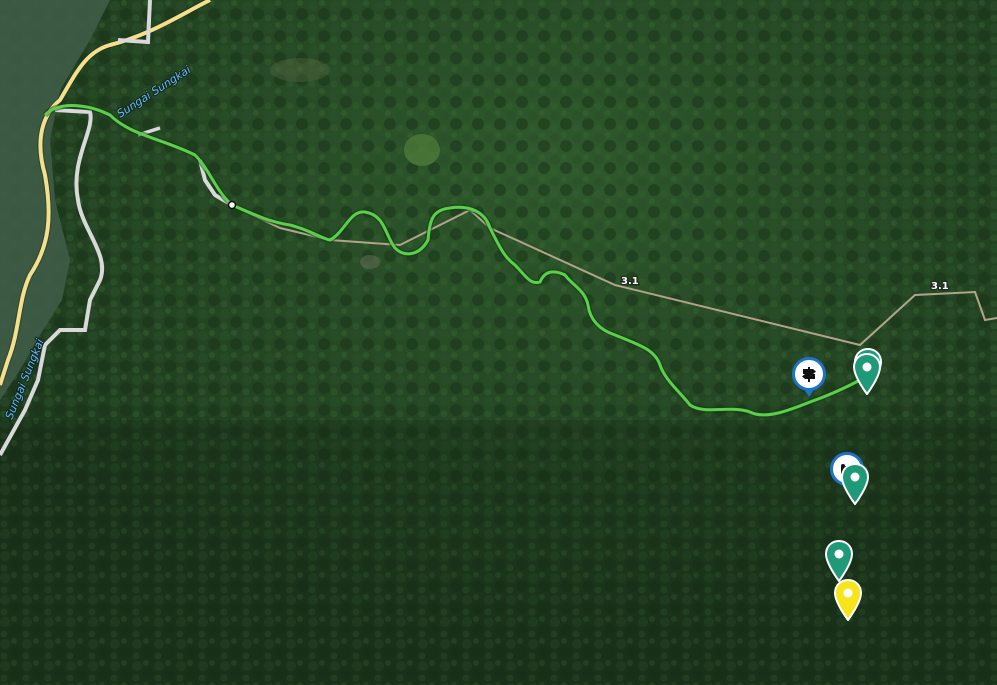 The width and height of the screenshot is (997, 685). I want to click on road-label-2: 3.1, so click(940, 286).